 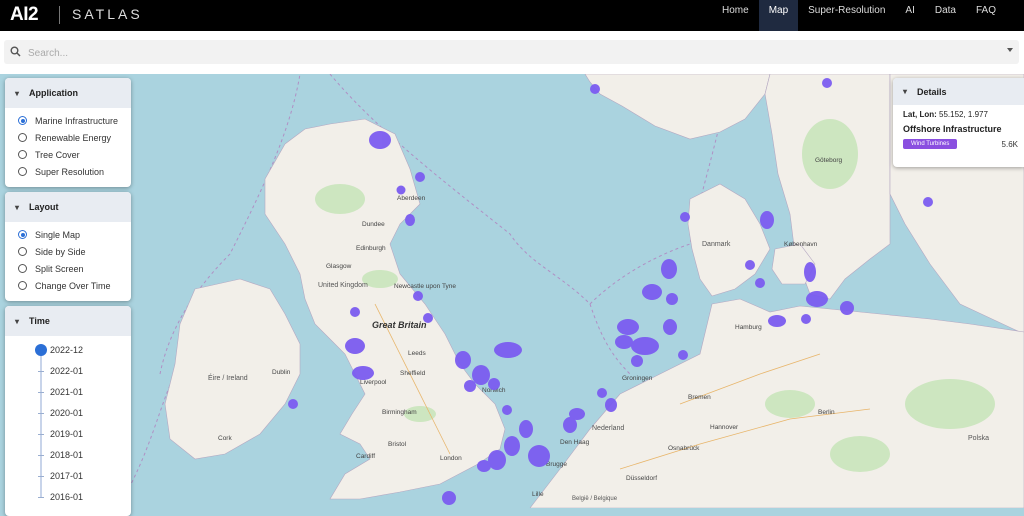 What do you see at coordinates (68, 207) in the screenshot?
I see `layout-panel-header: ▾ Layout` at bounding box center [68, 207].